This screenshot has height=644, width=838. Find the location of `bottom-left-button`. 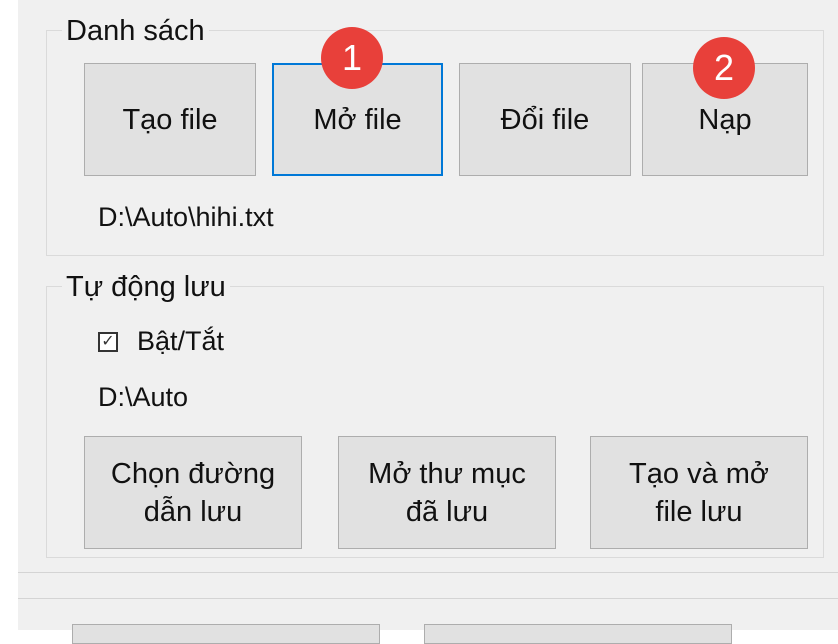

bottom-left-button is located at coordinates (226, 634).